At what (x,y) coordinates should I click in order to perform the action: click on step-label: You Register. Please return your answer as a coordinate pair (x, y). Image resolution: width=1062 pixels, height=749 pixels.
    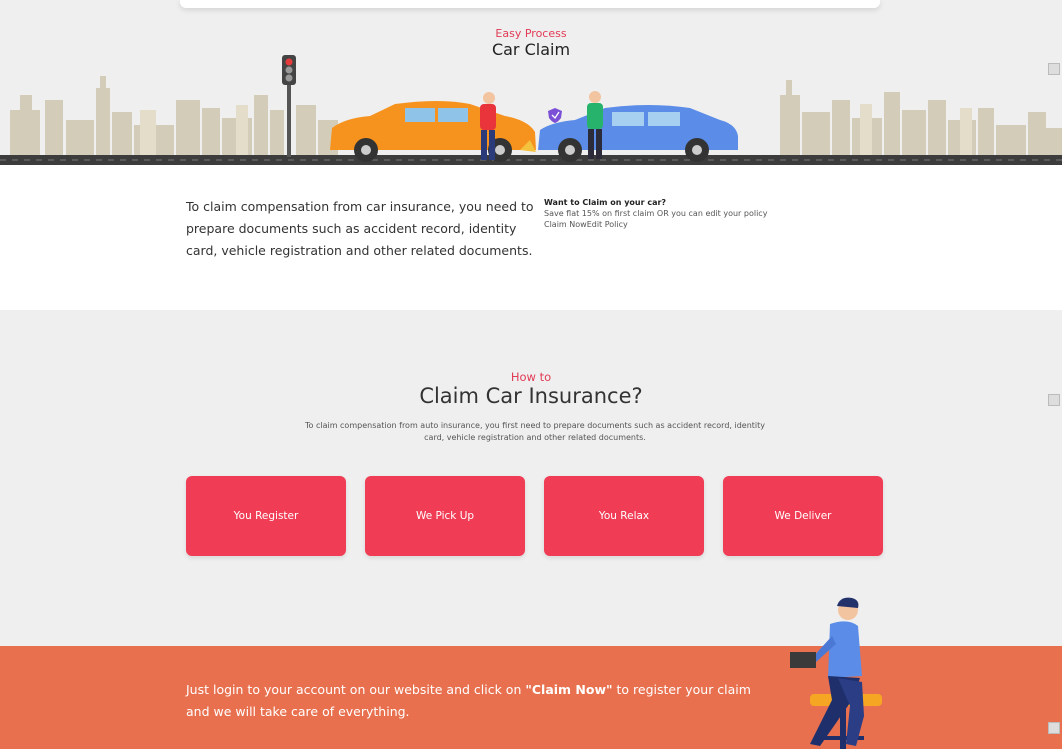
    Looking at the image, I should click on (266, 516).